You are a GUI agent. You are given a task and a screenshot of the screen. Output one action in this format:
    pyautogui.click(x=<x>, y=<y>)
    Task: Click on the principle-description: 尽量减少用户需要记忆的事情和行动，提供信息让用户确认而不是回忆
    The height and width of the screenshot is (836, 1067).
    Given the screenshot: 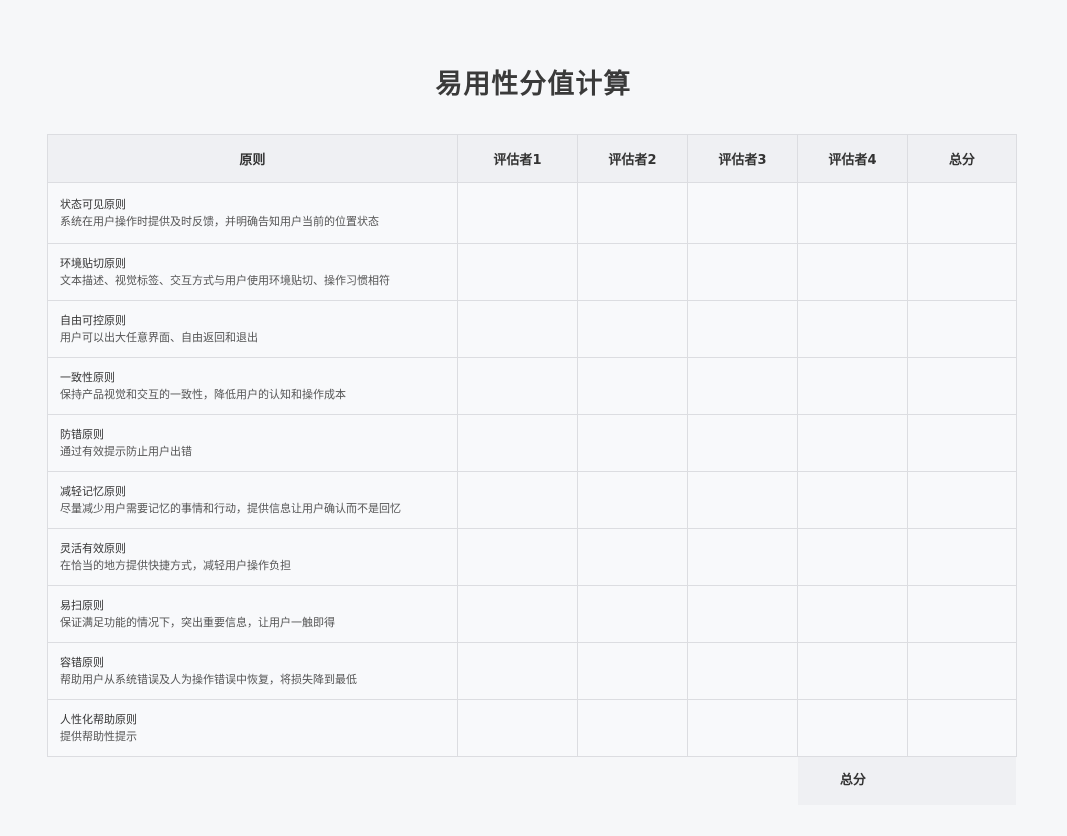 What is the action you would take?
    pyautogui.click(x=230, y=508)
    